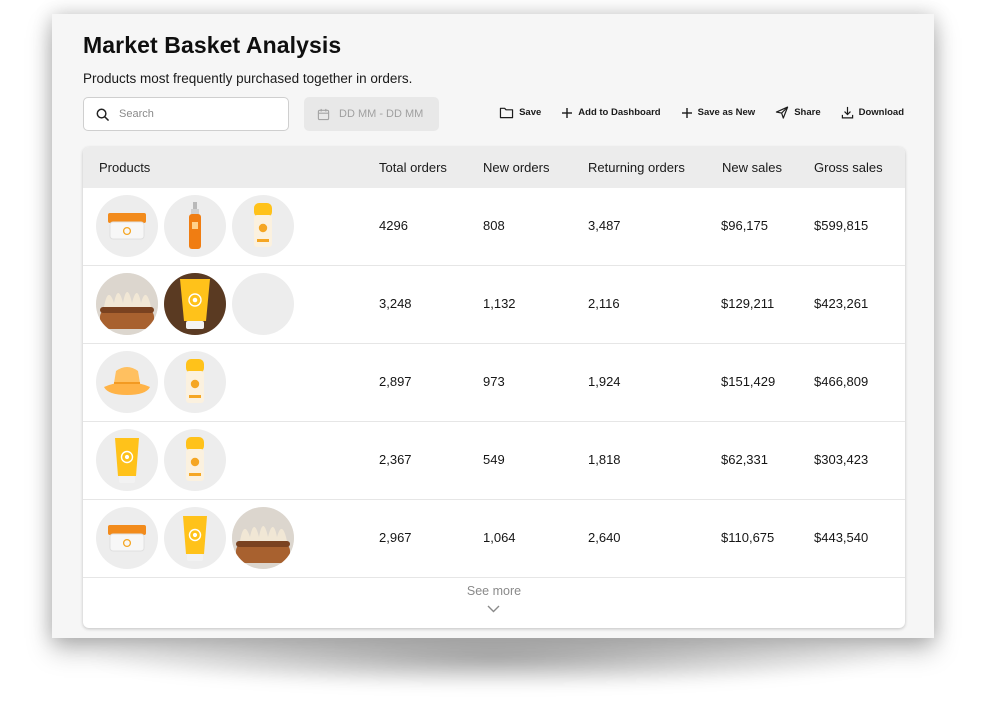 This screenshot has width=986, height=712. Describe the element at coordinates (194, 114) in the screenshot. I see `search-input` at that location.